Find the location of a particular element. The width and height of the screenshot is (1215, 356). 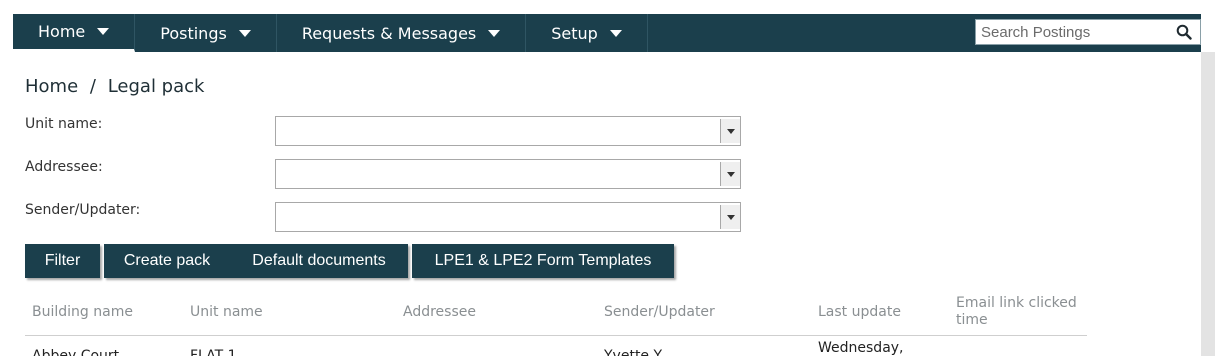

addressee-label: Addressee: is located at coordinates (64, 167).